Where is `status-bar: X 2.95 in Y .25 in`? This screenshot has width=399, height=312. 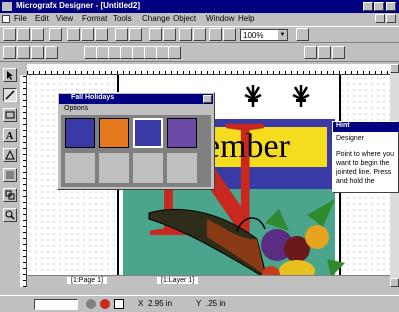 status-bar: X 2.95 in Y .25 in is located at coordinates (199, 303).